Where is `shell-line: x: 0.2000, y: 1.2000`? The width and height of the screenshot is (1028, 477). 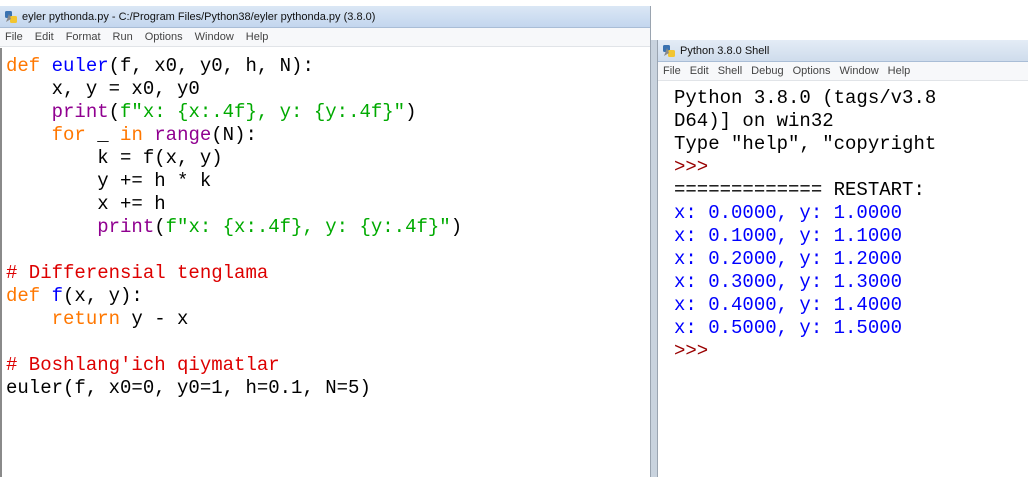 shell-line: x: 0.2000, y: 1.2000 is located at coordinates (851, 259).